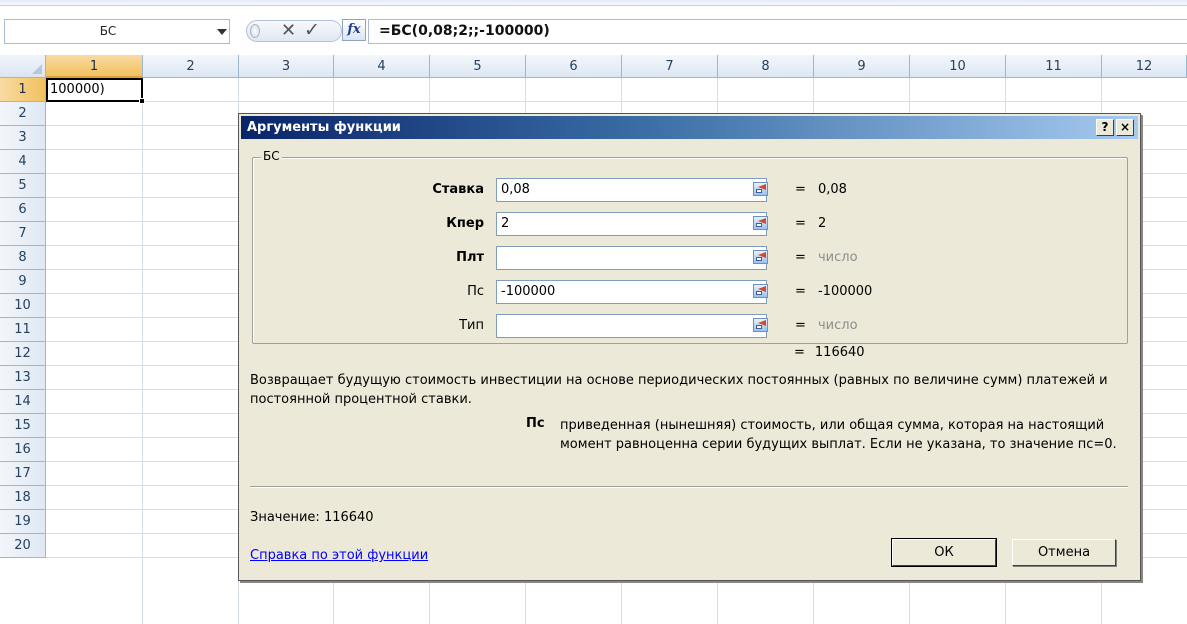 Image resolution: width=1187 pixels, height=624 pixels. What do you see at coordinates (77, 89) in the screenshot?
I see `active-cell-text: 100000)` at bounding box center [77, 89].